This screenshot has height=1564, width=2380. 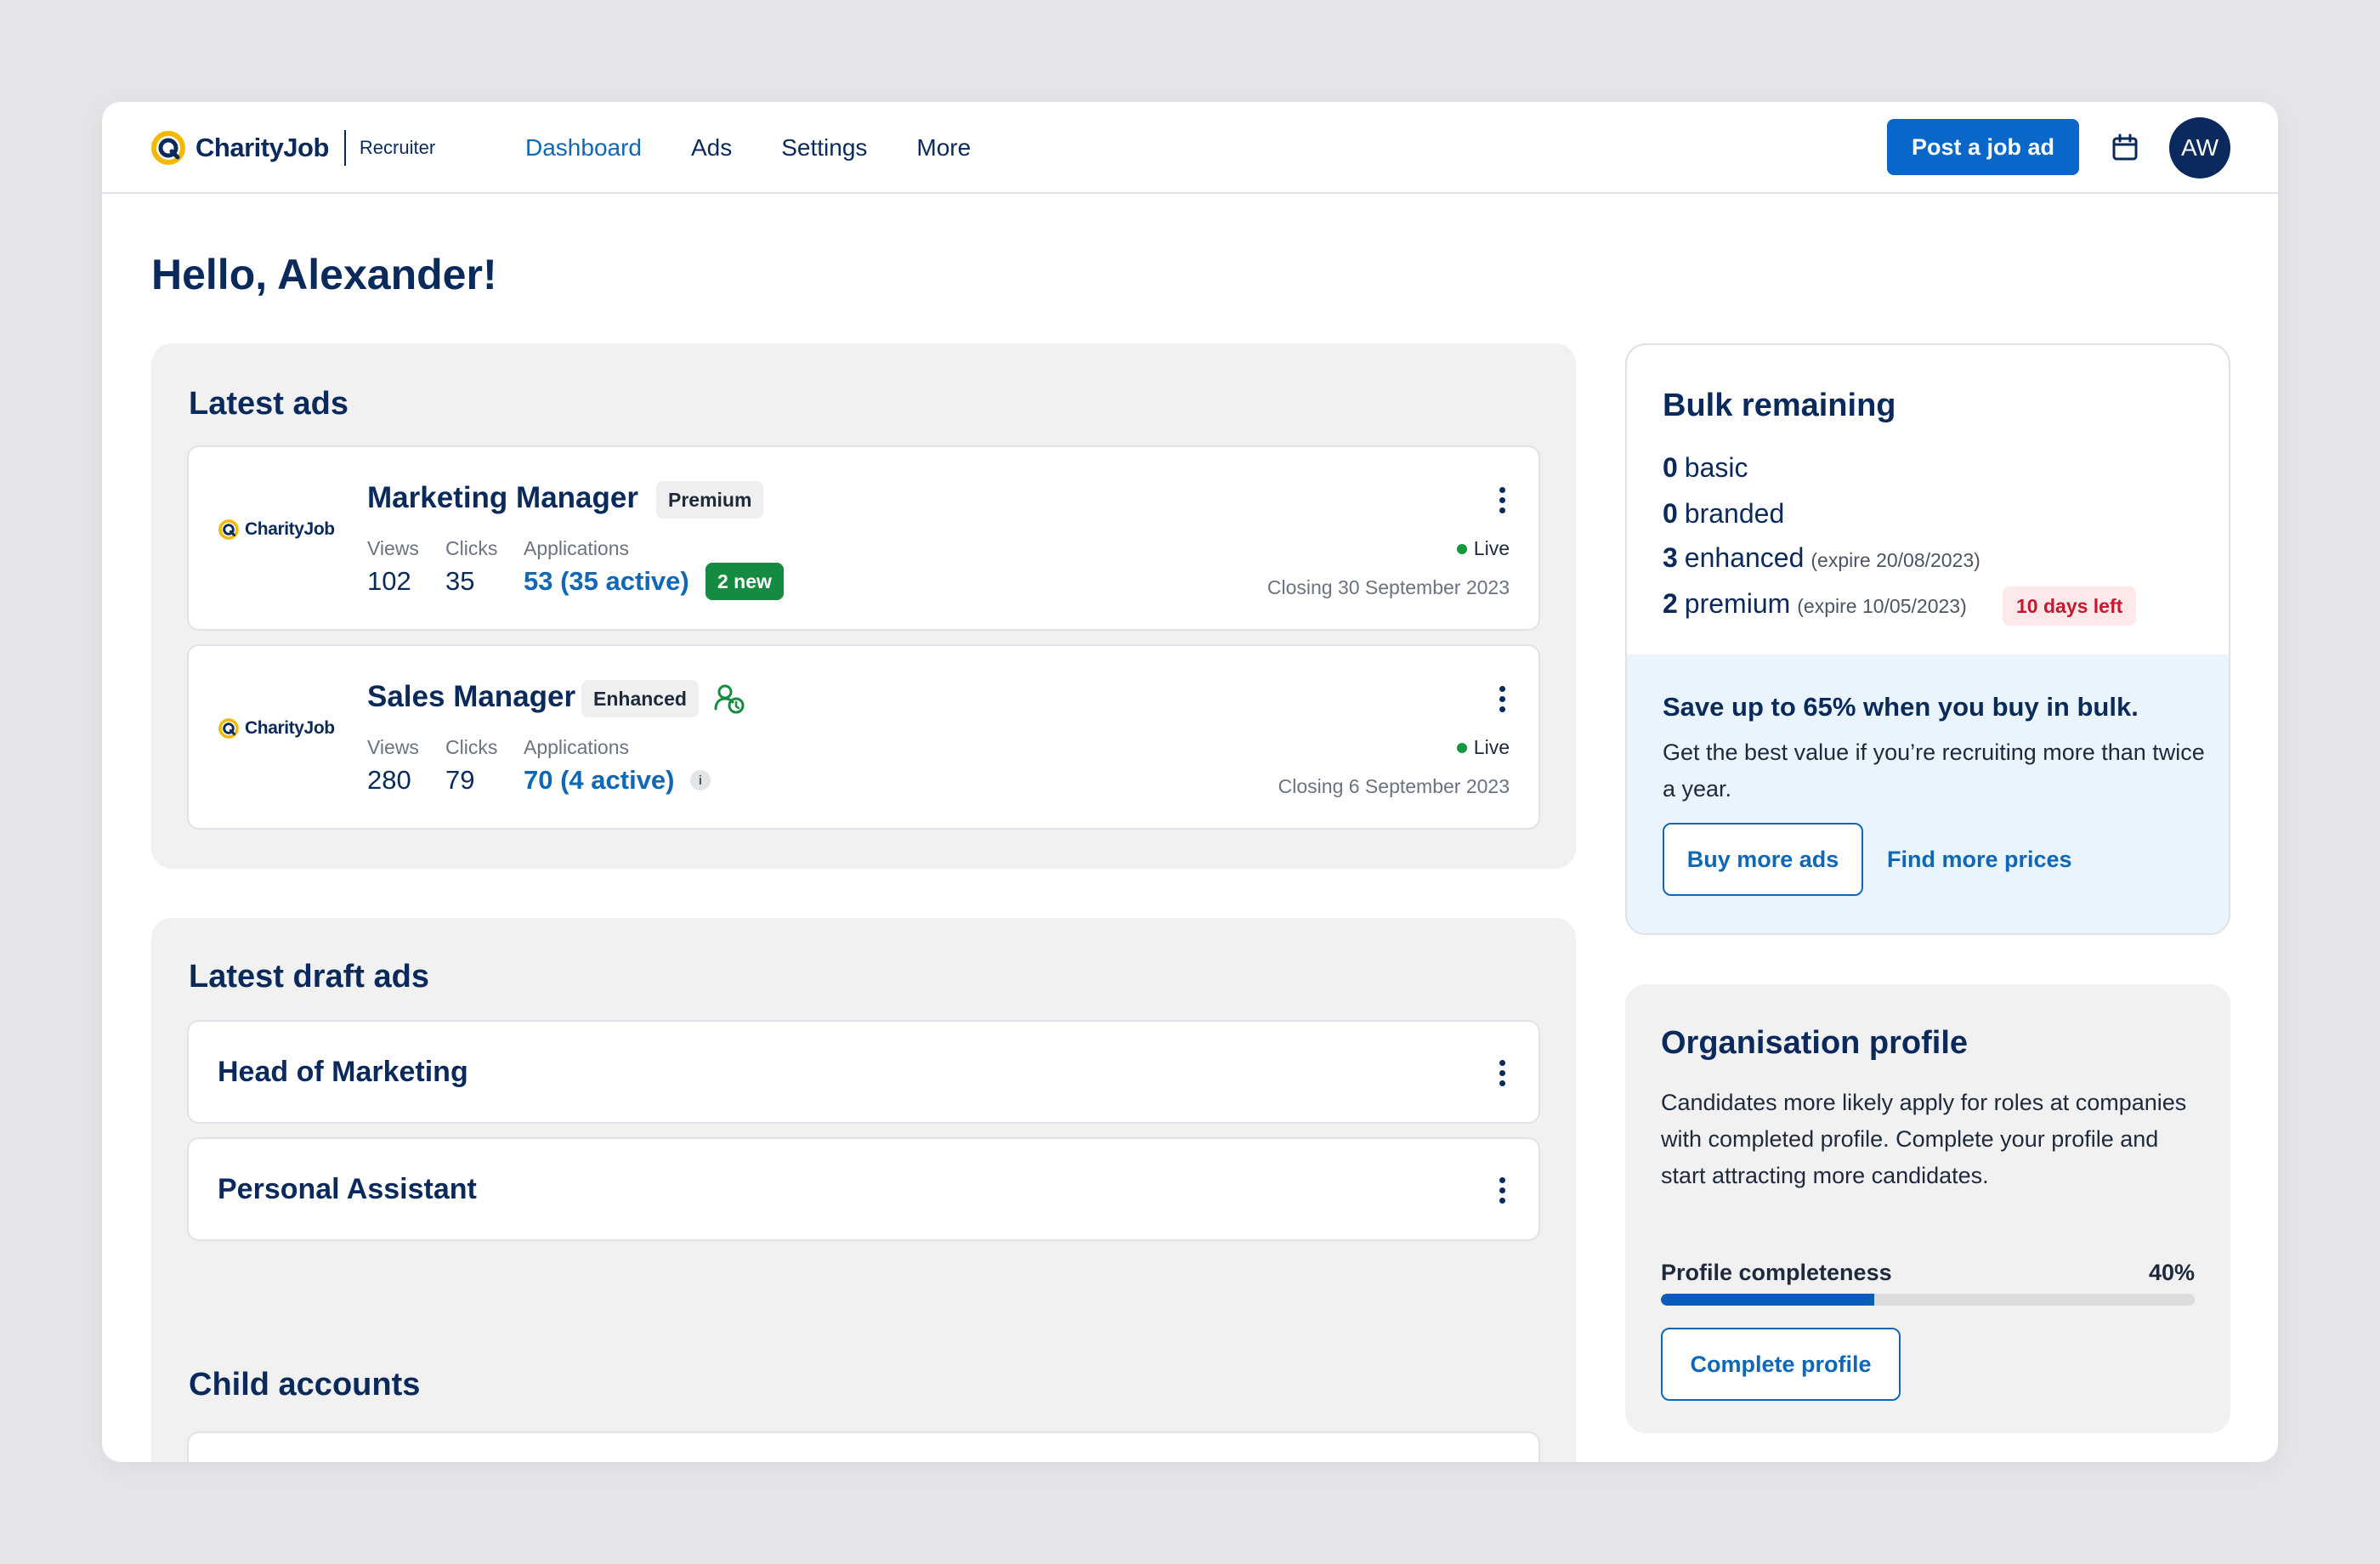 I want to click on applications-link: 53 (35 active), so click(x=606, y=581).